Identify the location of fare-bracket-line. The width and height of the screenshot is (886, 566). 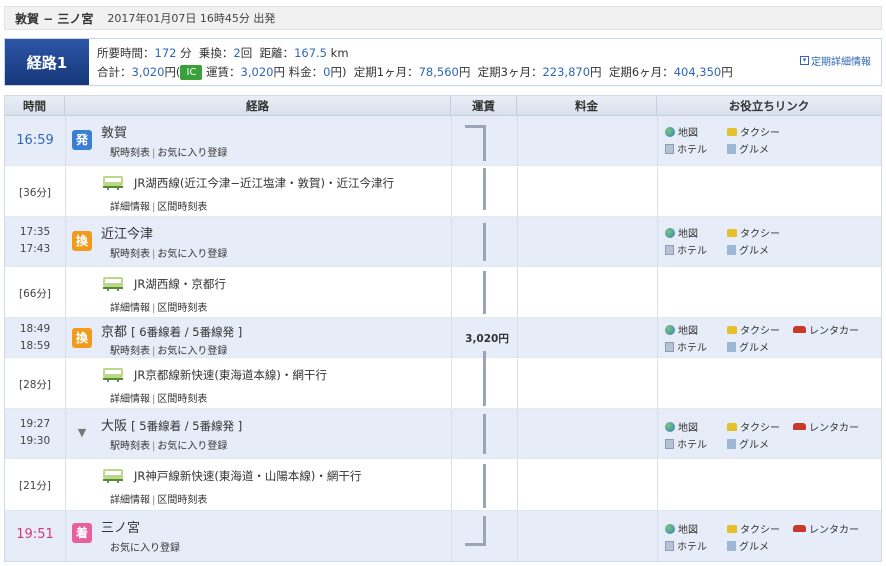
(484, 189).